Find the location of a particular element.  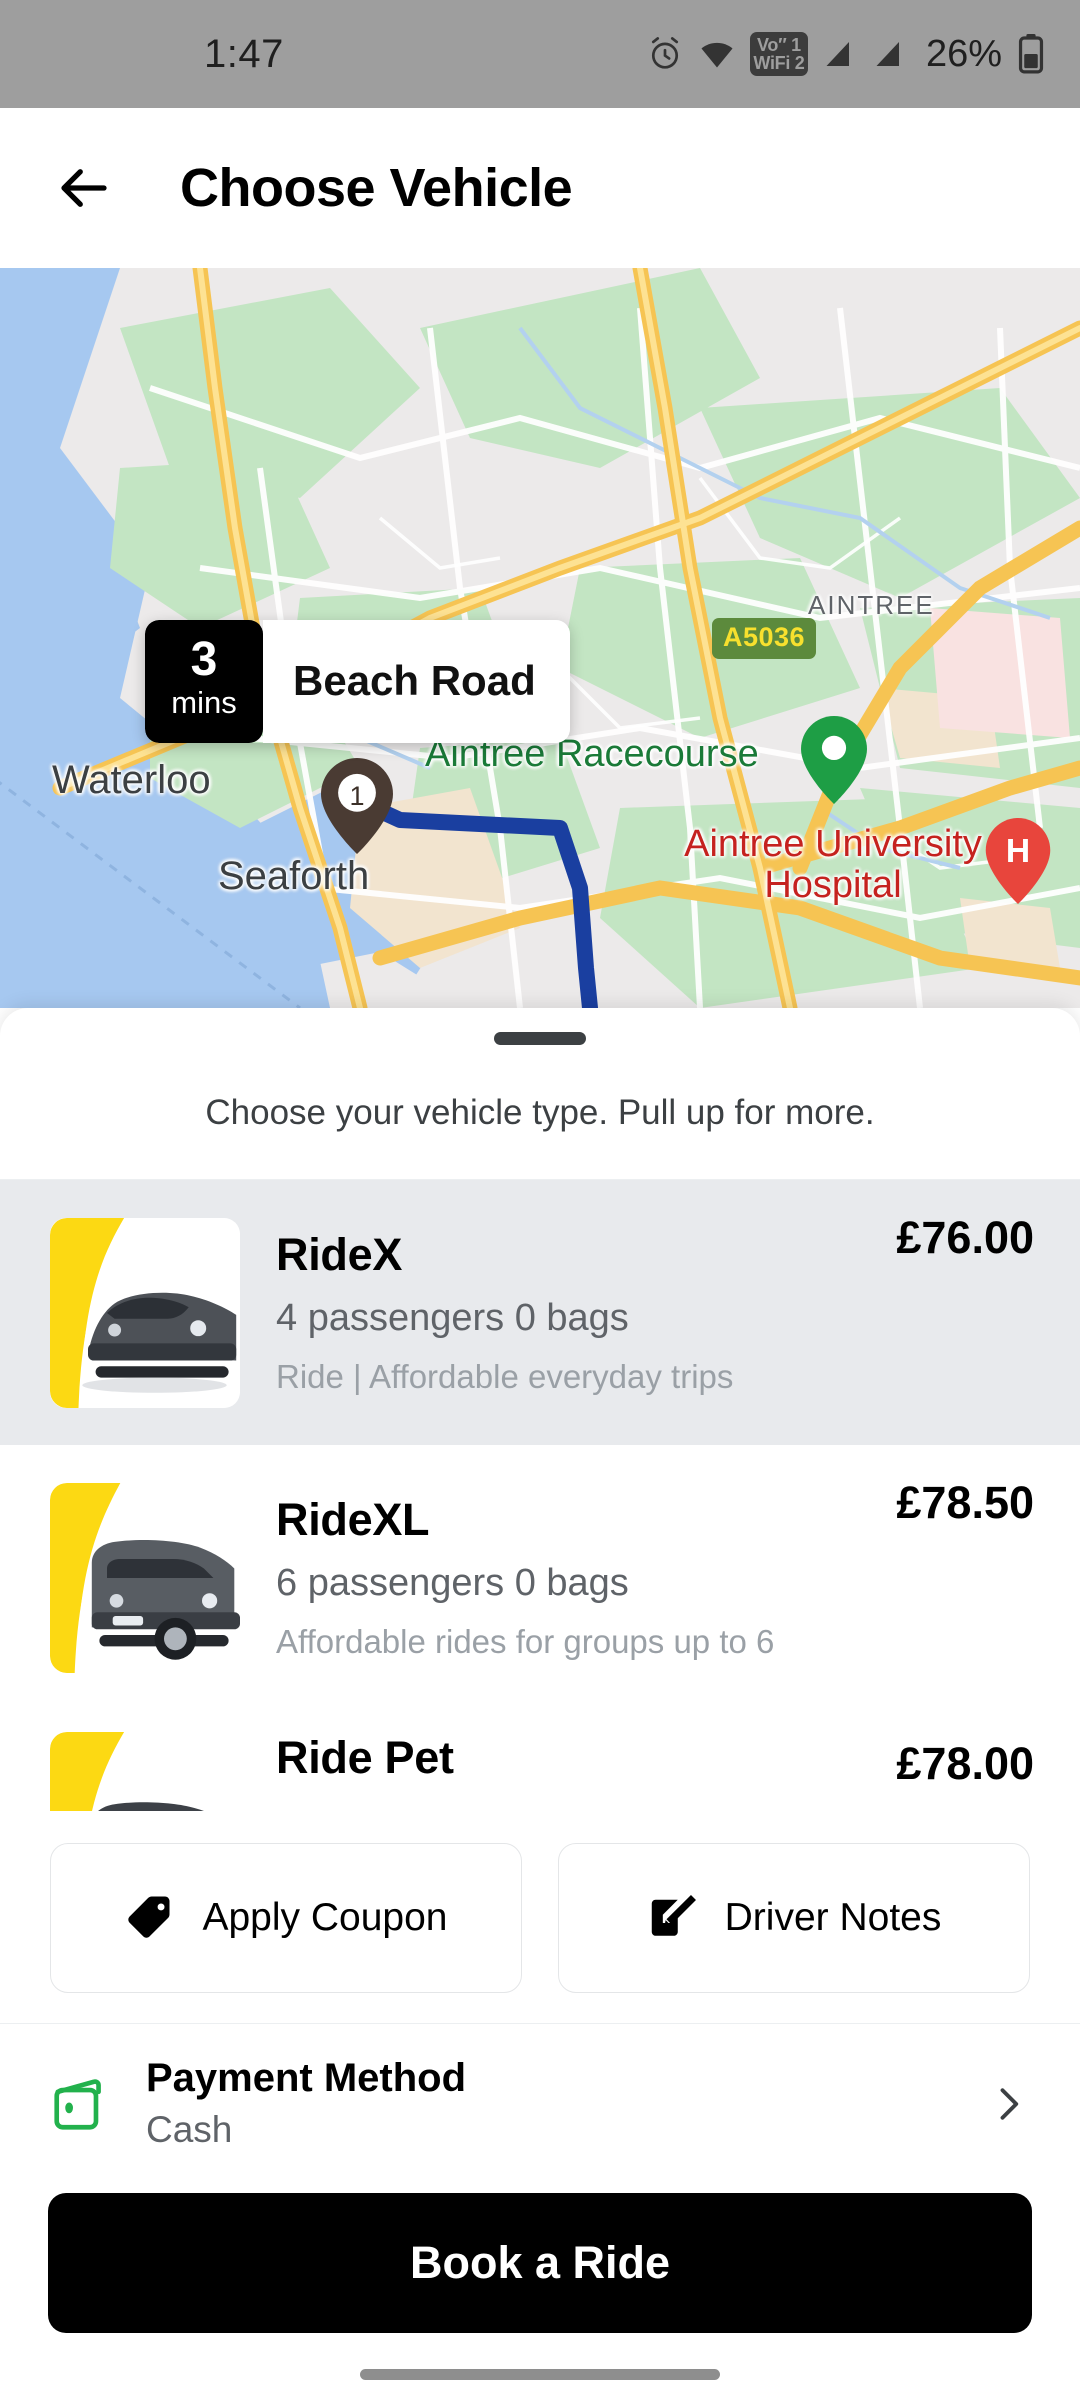

quick-actions: Apply Coupon Driver Notes is located at coordinates (540, 1922).